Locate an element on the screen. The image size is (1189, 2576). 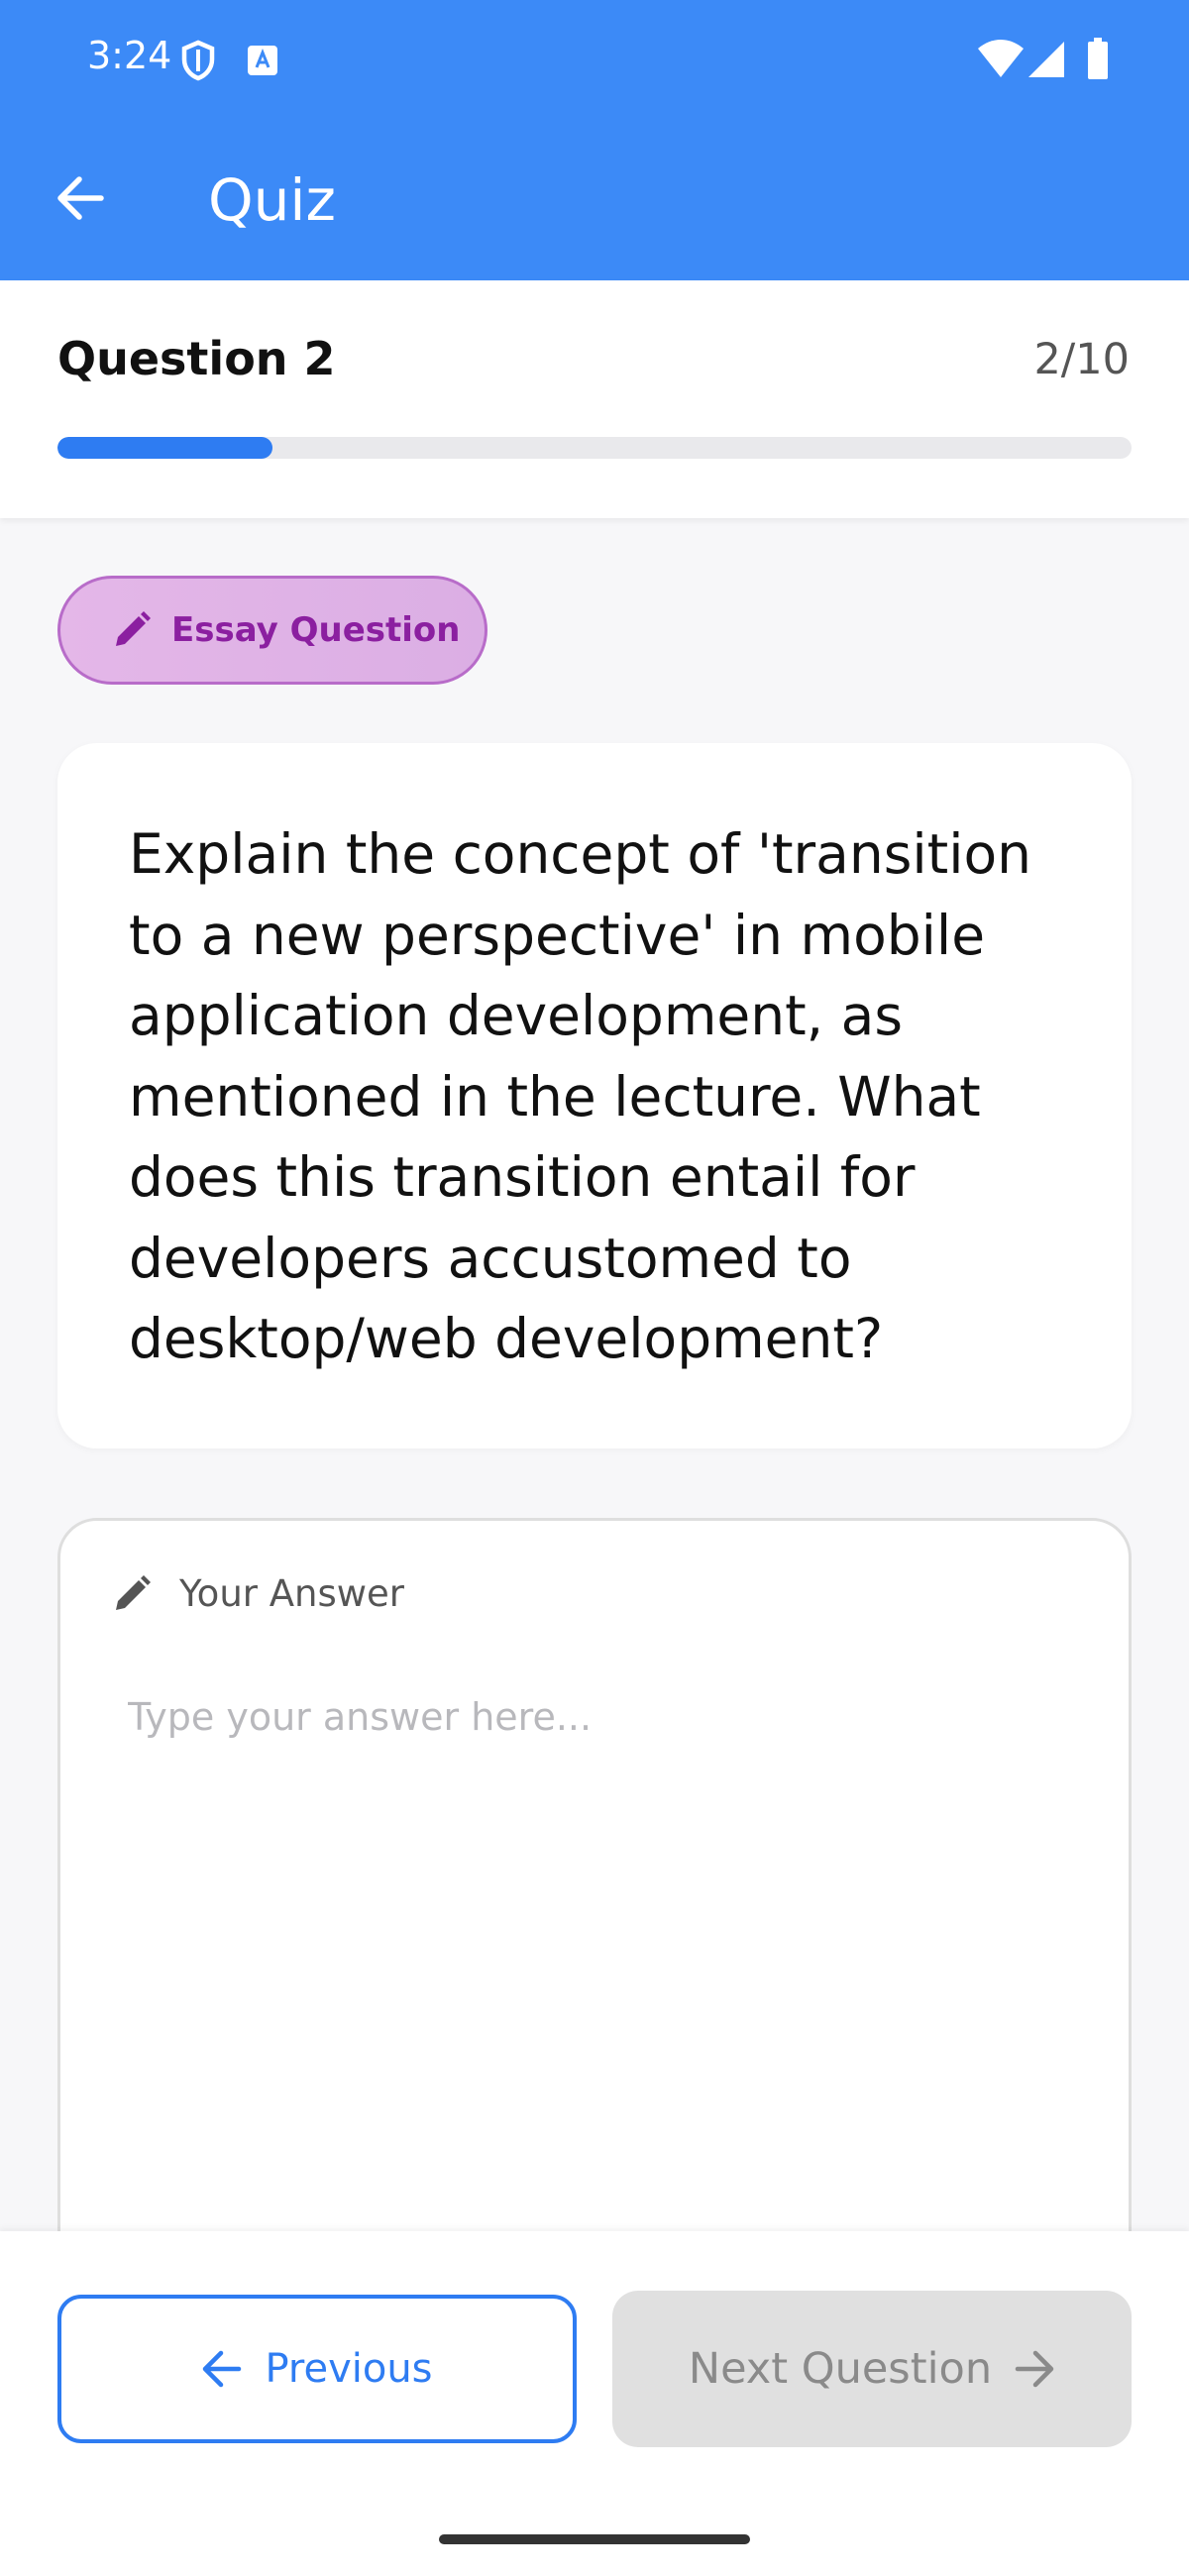
arrow-back-icon is located at coordinates (80, 198).